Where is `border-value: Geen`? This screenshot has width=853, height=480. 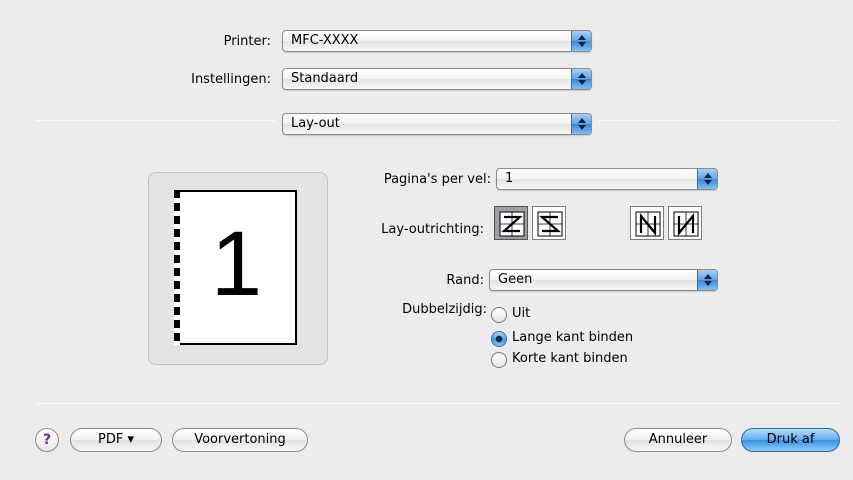
border-value: Geen is located at coordinates (515, 279).